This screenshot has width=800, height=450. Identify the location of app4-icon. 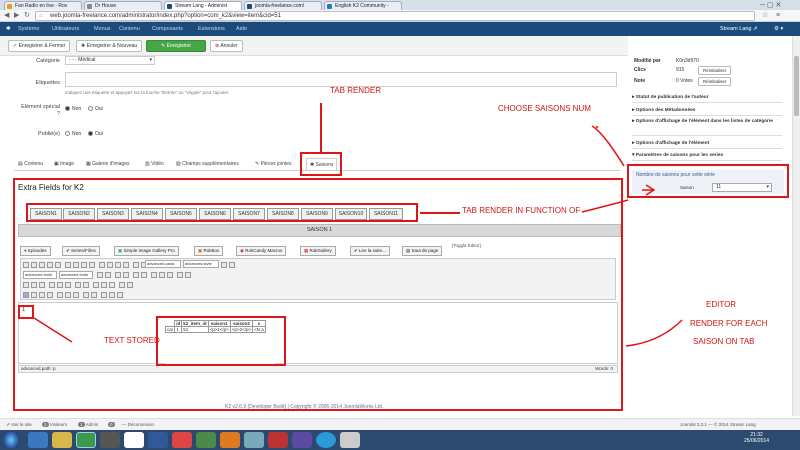
(278, 440).